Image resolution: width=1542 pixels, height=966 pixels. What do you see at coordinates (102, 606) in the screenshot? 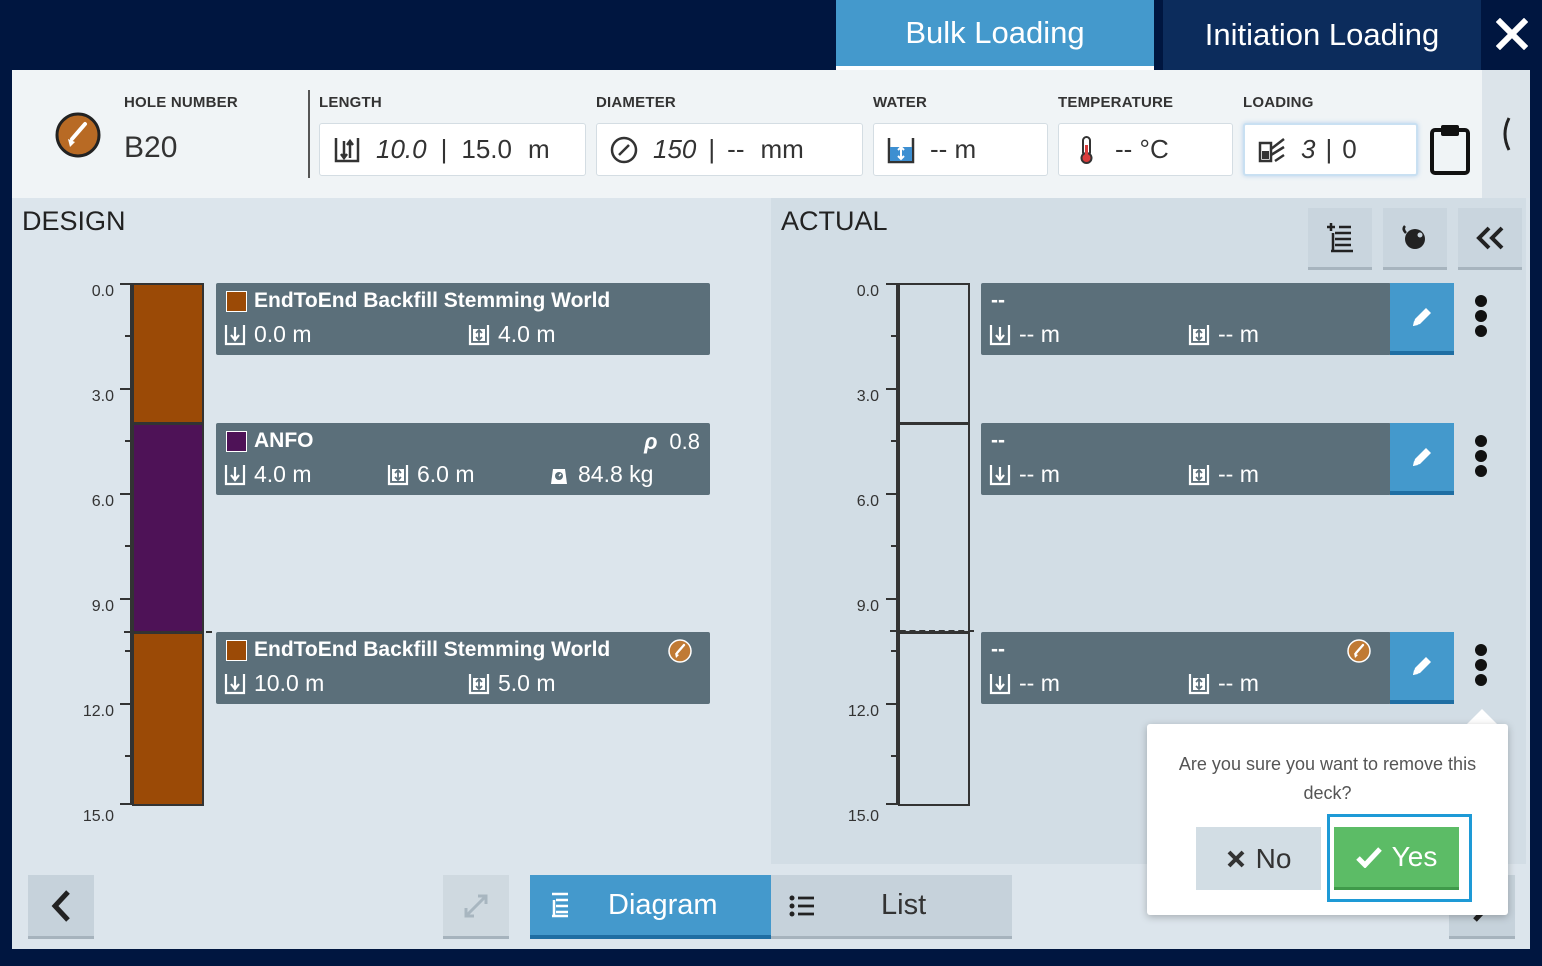
I see `design-tick-label: 9.0` at bounding box center [102, 606].